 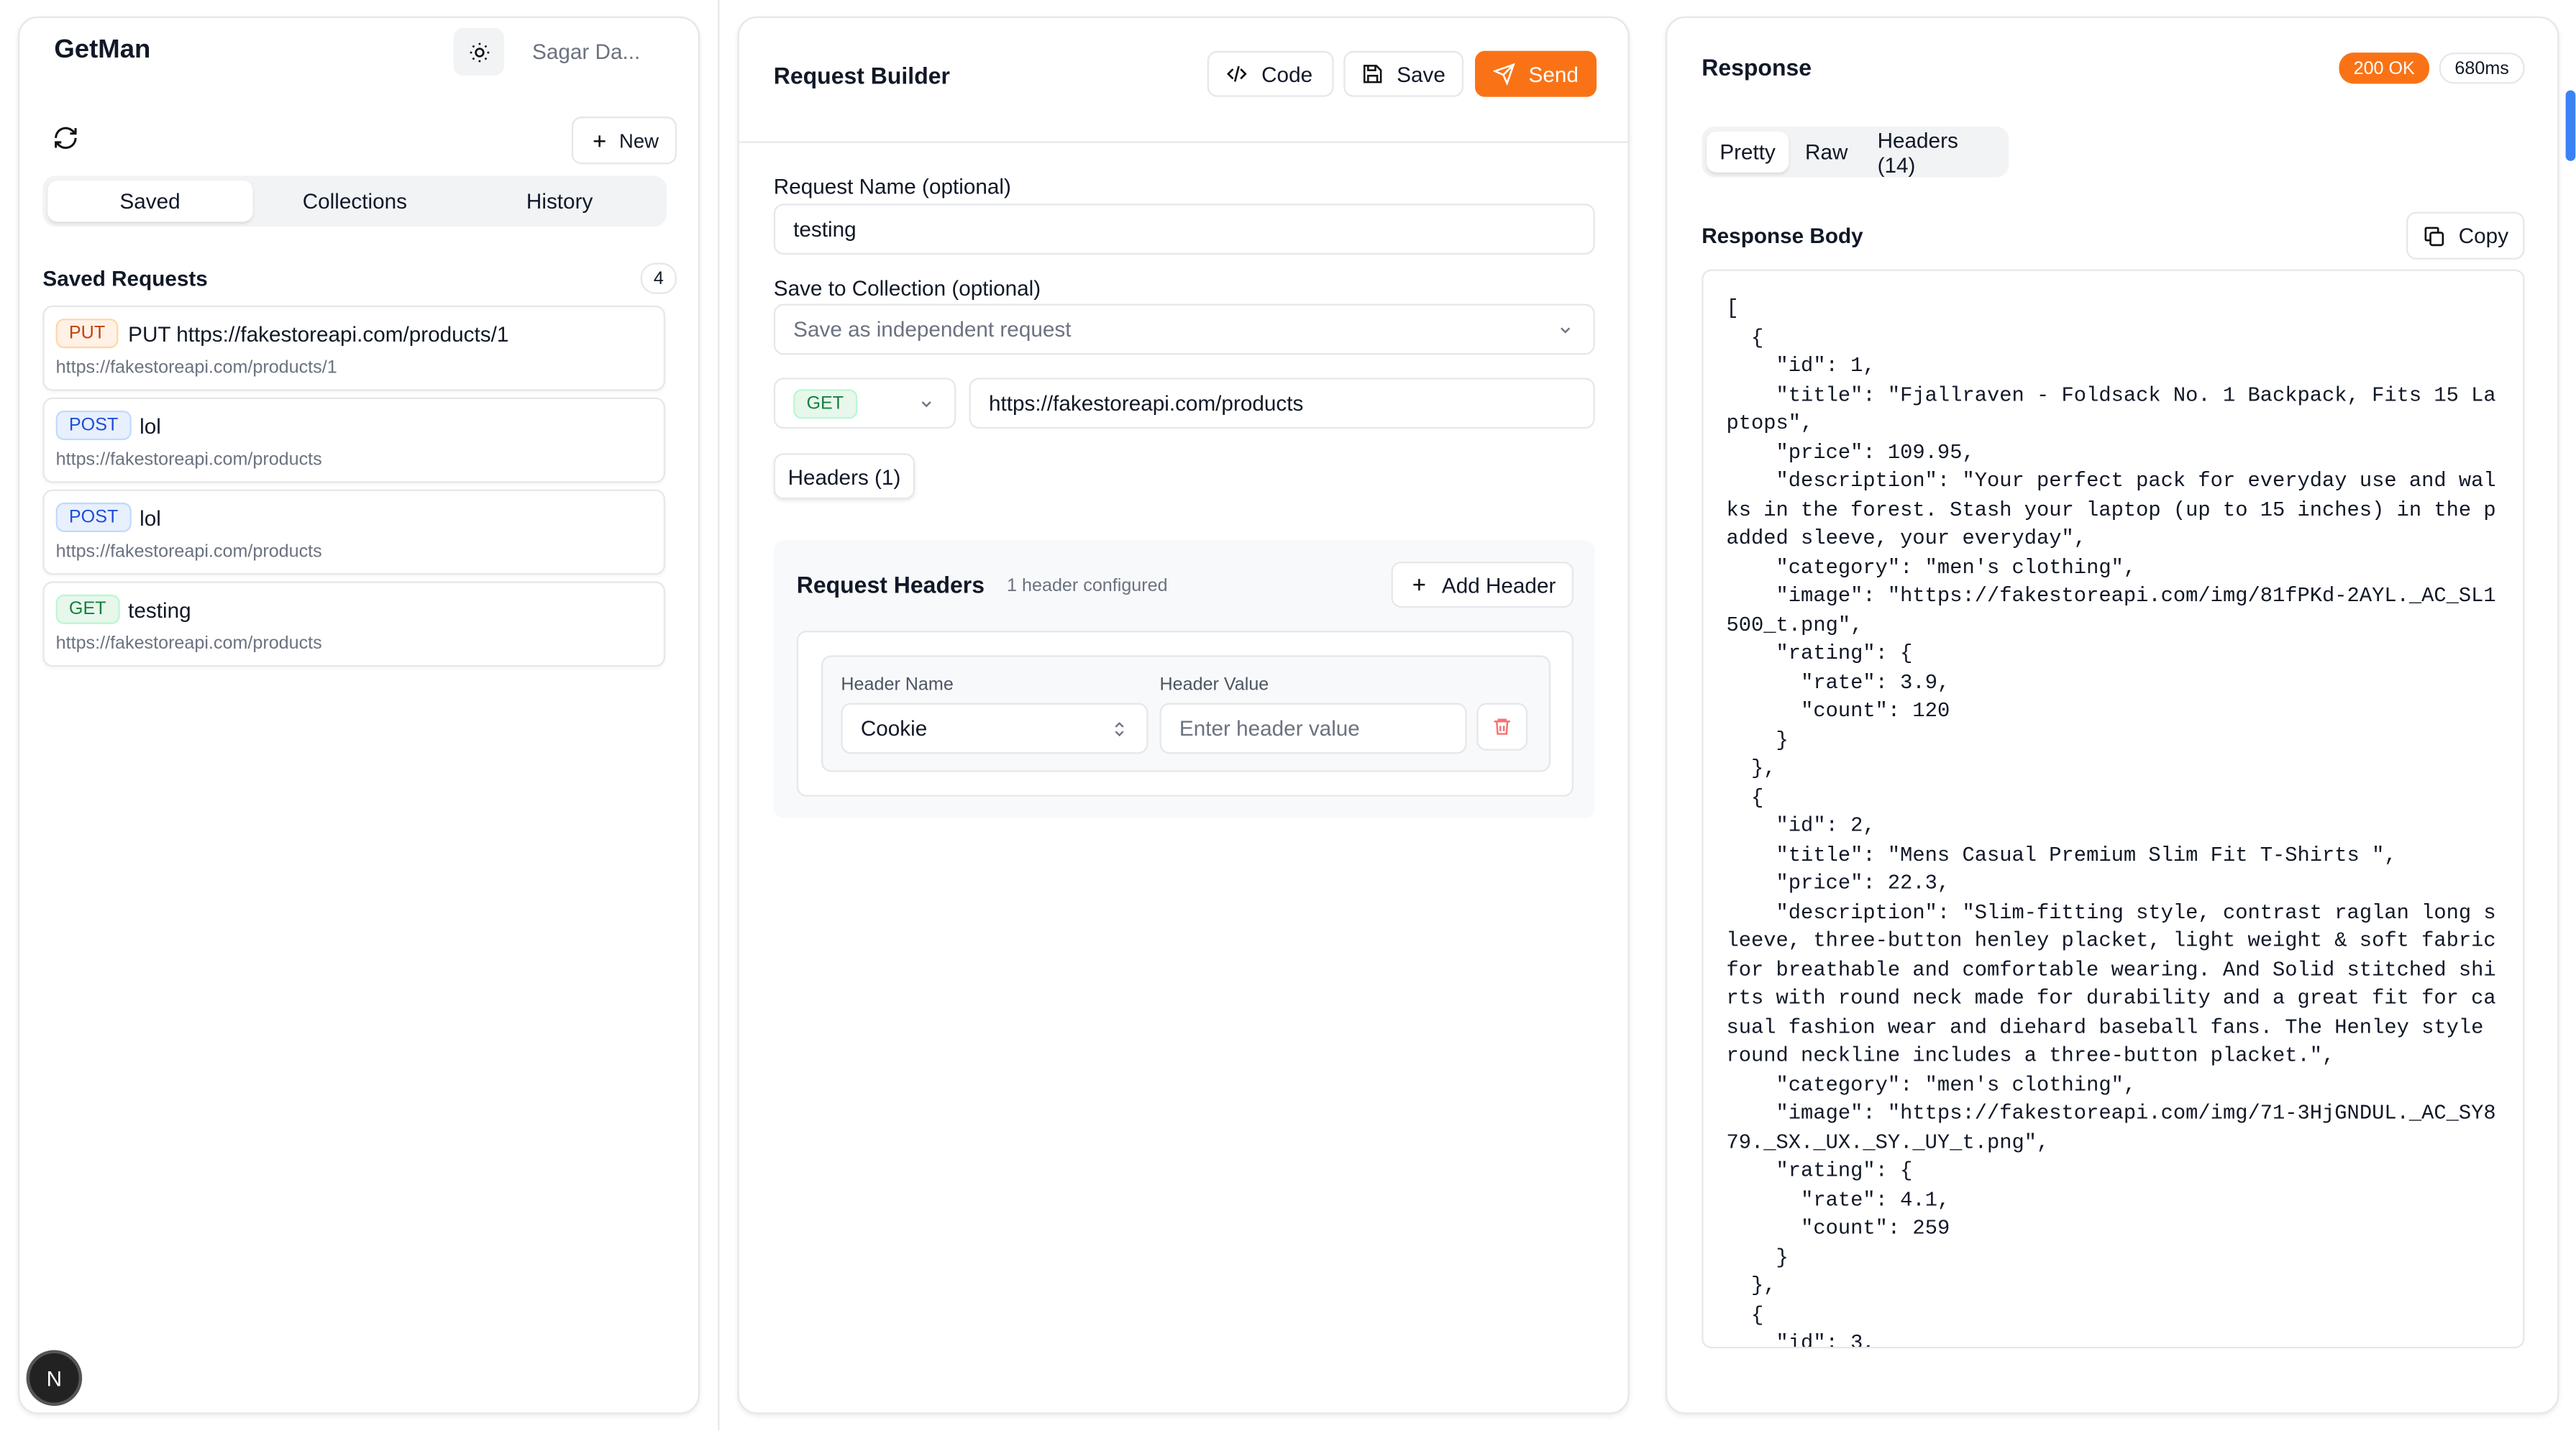 I want to click on response-body-label: Response Body, so click(x=1783, y=235).